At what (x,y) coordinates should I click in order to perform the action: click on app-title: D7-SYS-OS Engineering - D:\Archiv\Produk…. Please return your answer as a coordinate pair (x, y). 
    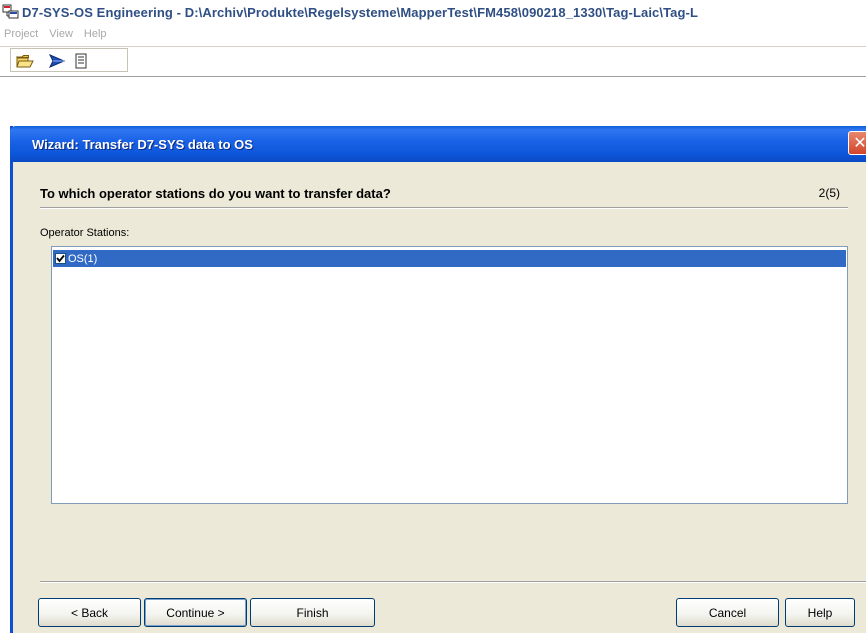
    Looking at the image, I should click on (360, 12).